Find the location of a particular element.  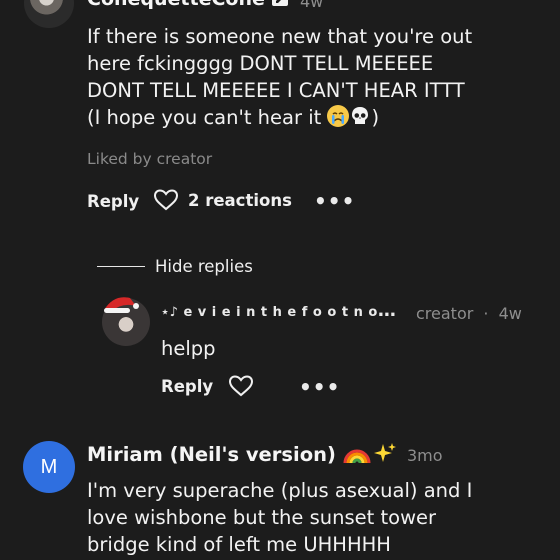

avatar-letter: M is located at coordinates (49, 466).